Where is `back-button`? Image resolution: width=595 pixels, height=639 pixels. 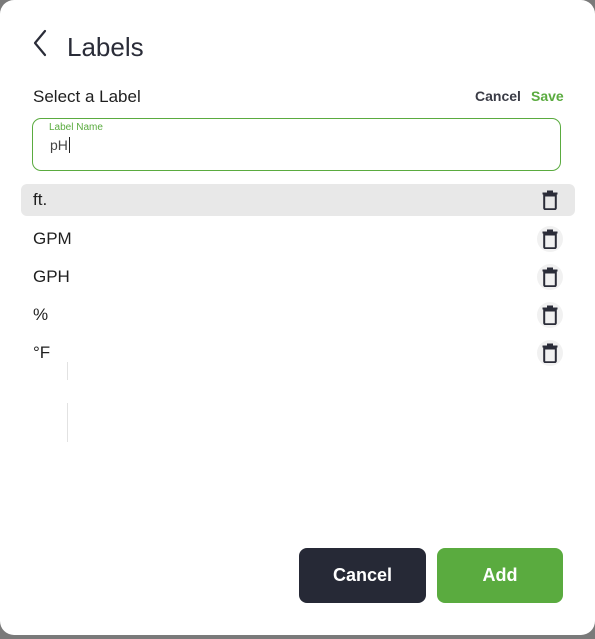 back-button is located at coordinates (40, 45).